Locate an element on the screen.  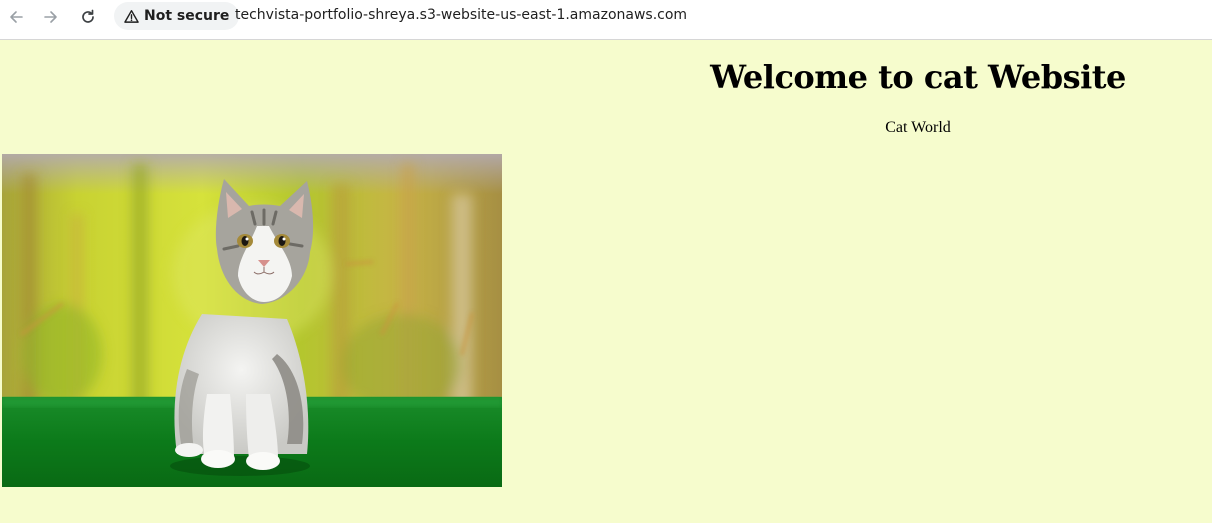
back-button is located at coordinates (16, 17).